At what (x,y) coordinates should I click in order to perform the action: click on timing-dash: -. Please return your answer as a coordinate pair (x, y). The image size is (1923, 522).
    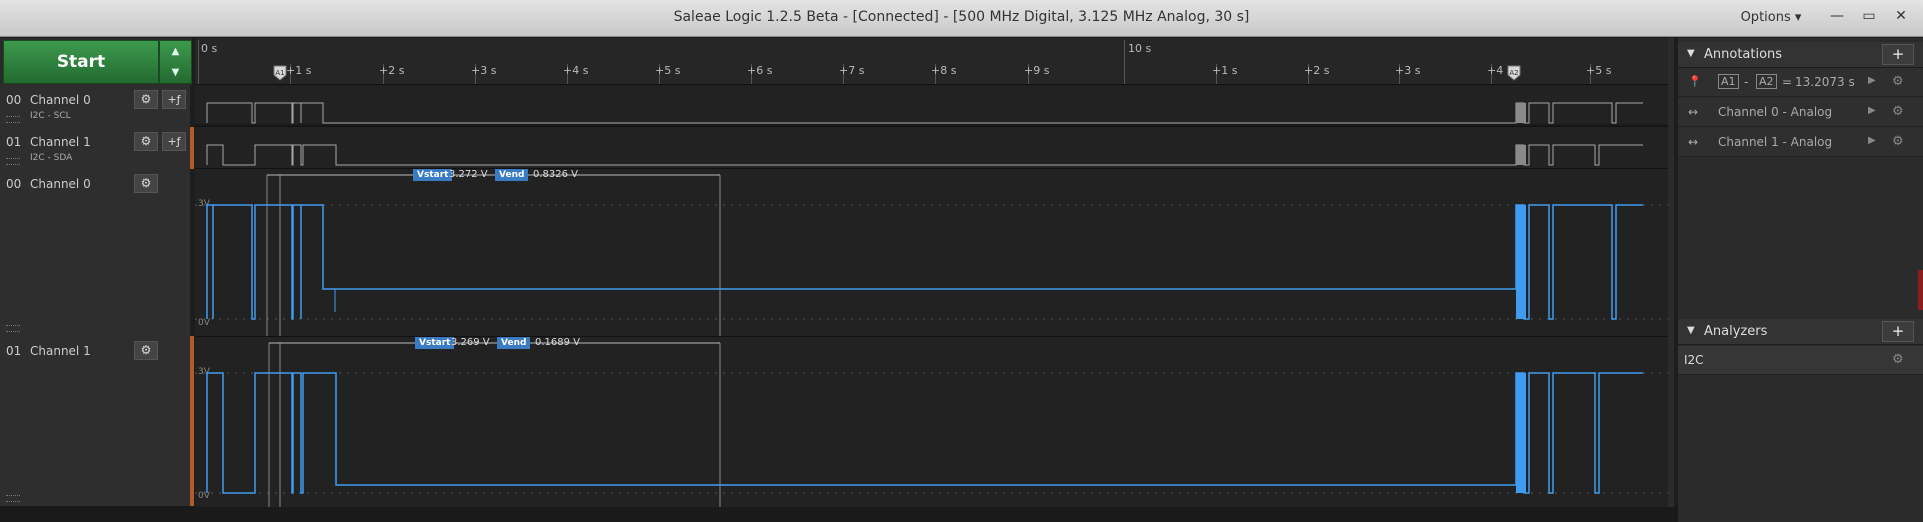
    Looking at the image, I should click on (1746, 82).